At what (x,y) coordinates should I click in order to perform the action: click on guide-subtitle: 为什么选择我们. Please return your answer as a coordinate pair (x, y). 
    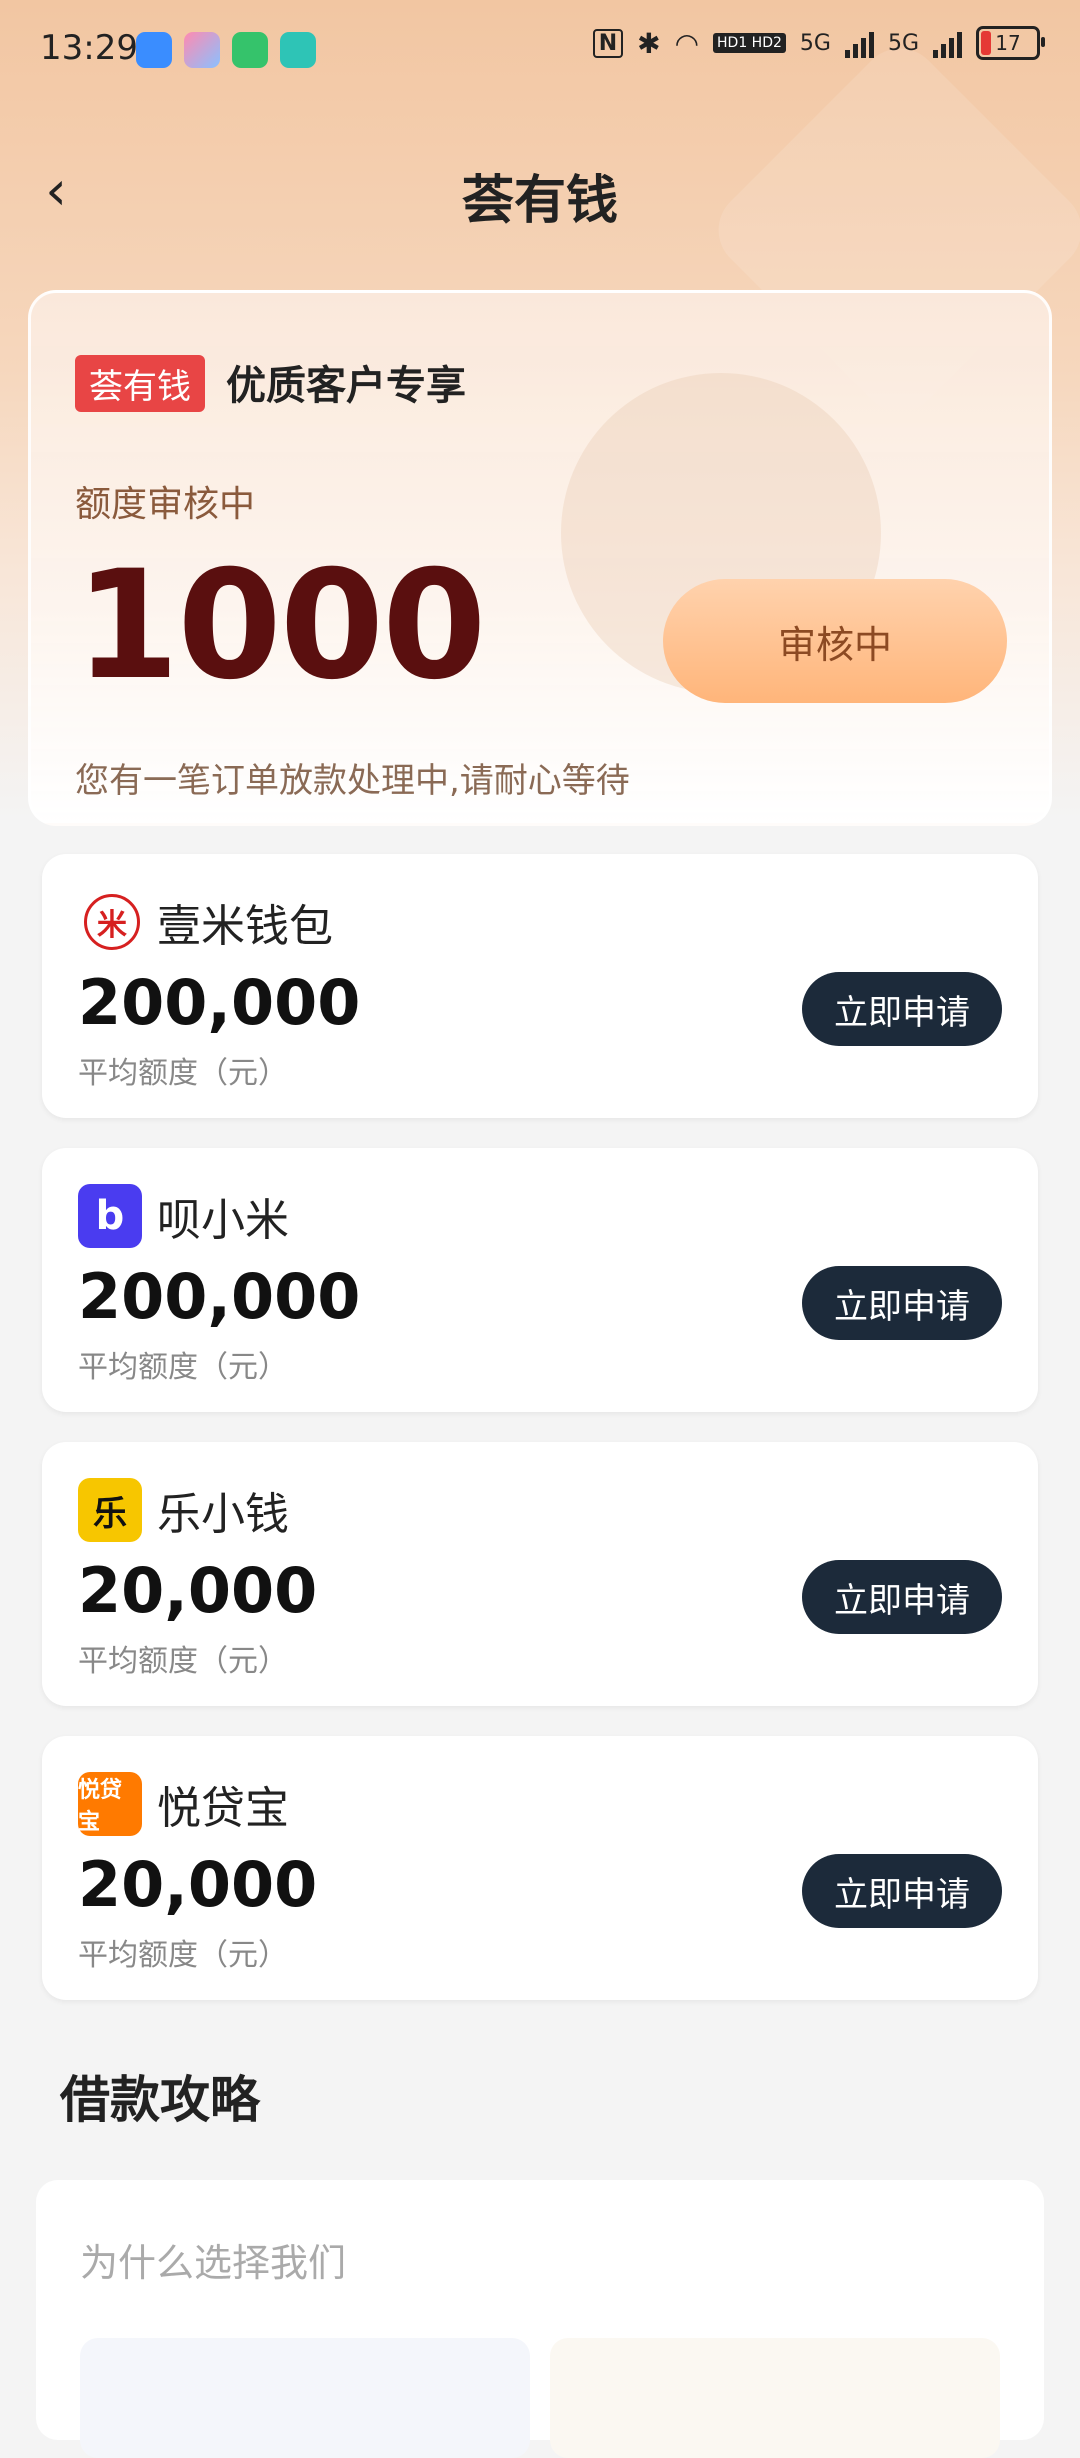
    Looking at the image, I should click on (213, 2263).